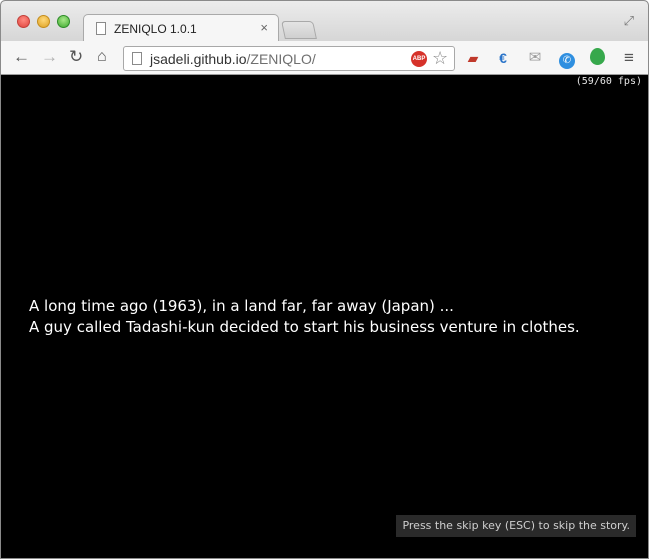 The image size is (649, 559). Describe the element at coordinates (608, 81) in the screenshot. I see `fps-counter: (59/60 fps)` at that location.